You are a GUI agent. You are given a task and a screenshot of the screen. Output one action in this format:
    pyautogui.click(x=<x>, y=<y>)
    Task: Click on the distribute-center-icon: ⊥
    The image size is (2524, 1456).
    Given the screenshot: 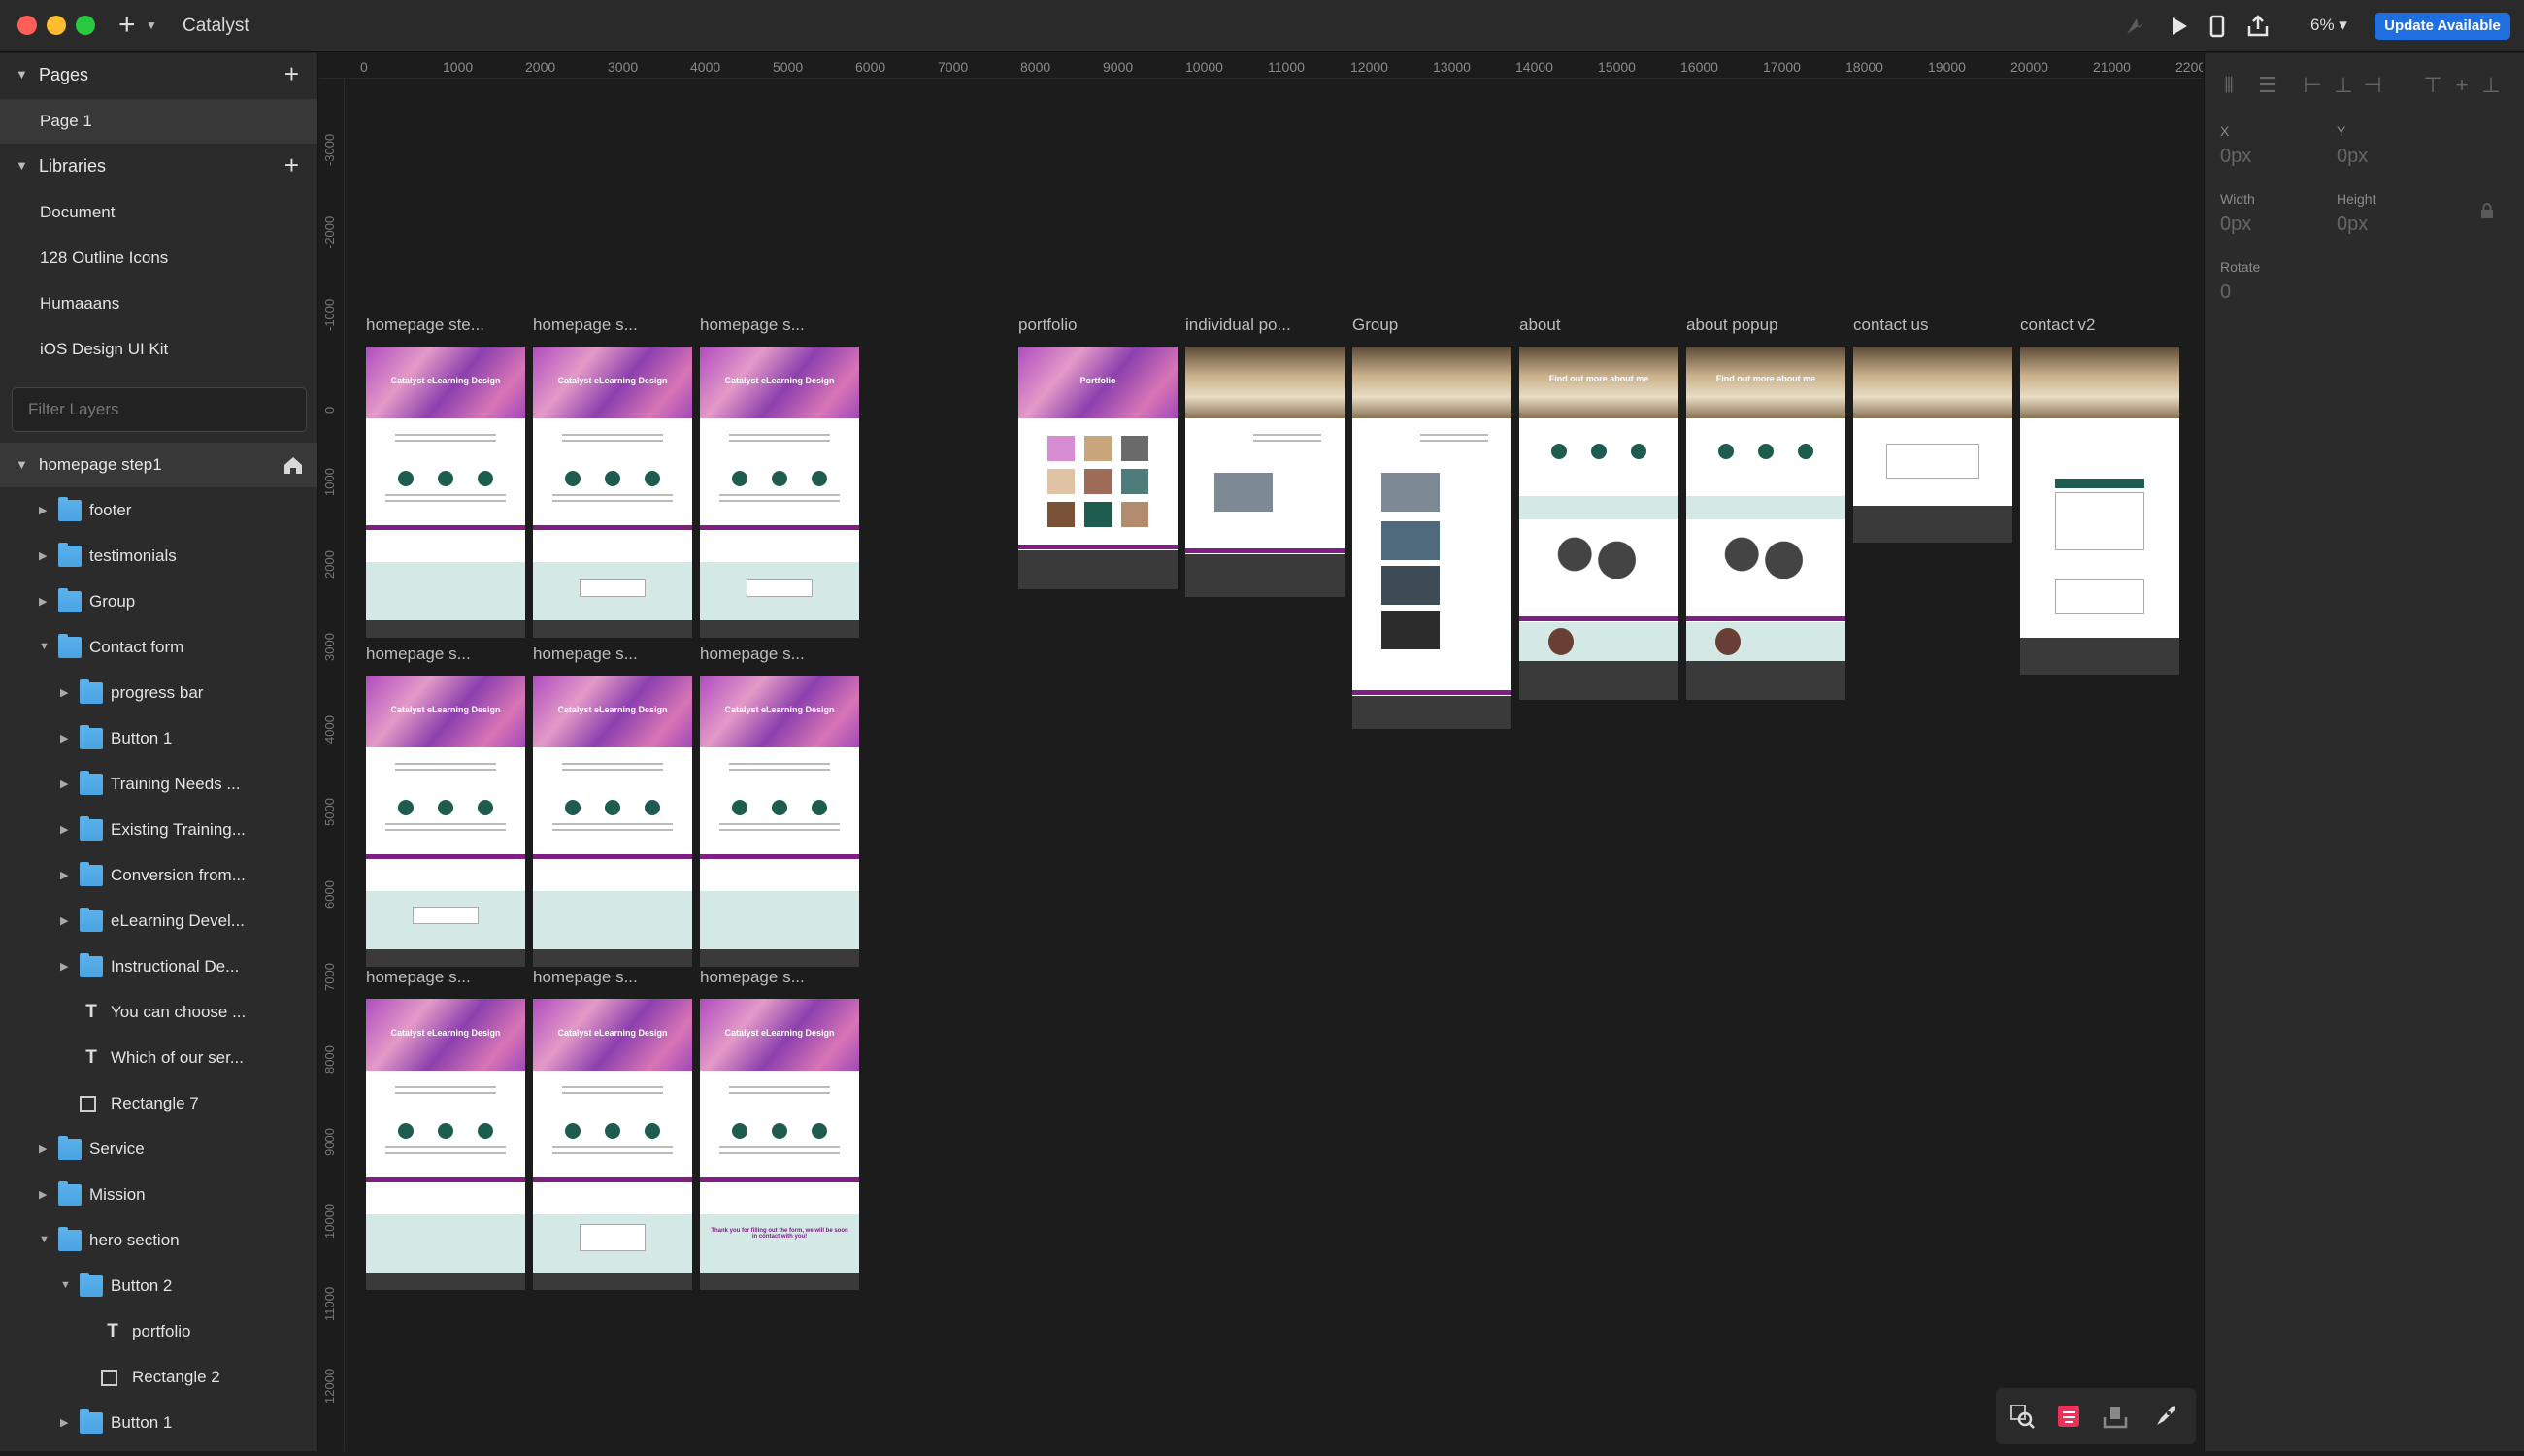 What is the action you would take?
    pyautogui.click(x=2343, y=85)
    